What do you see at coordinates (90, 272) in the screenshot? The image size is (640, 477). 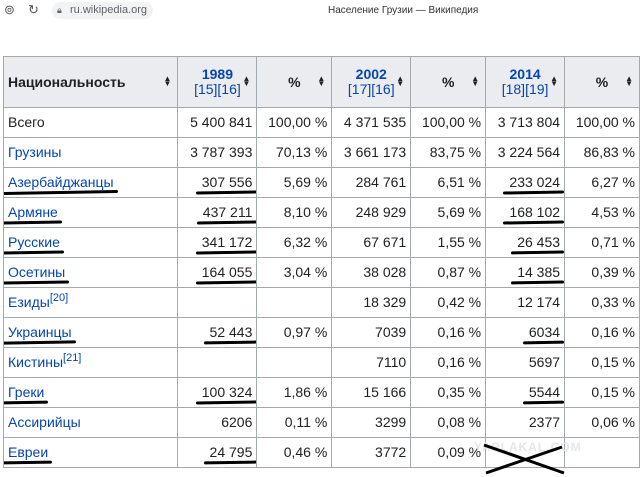 I see `nationality-cell: Осетины` at bounding box center [90, 272].